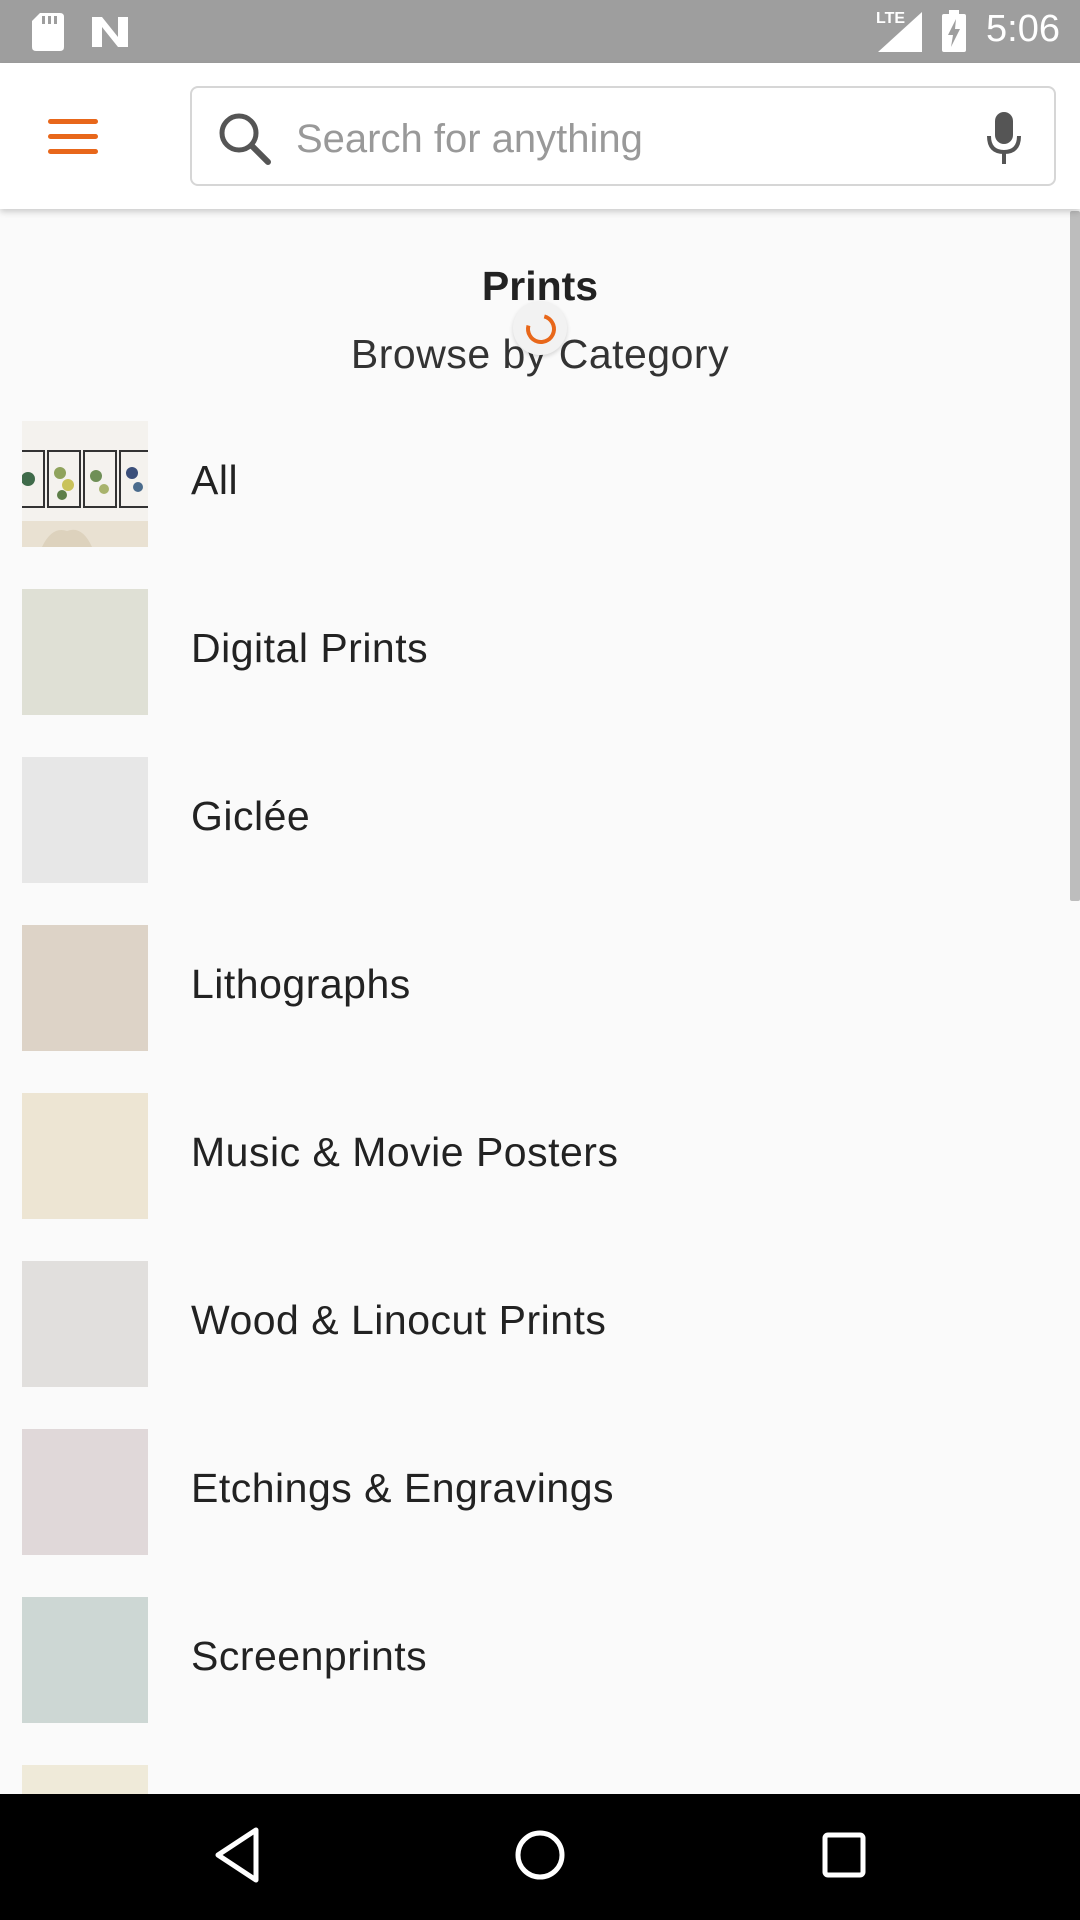 The width and height of the screenshot is (1080, 1920). I want to click on search-bar, so click(623, 136).